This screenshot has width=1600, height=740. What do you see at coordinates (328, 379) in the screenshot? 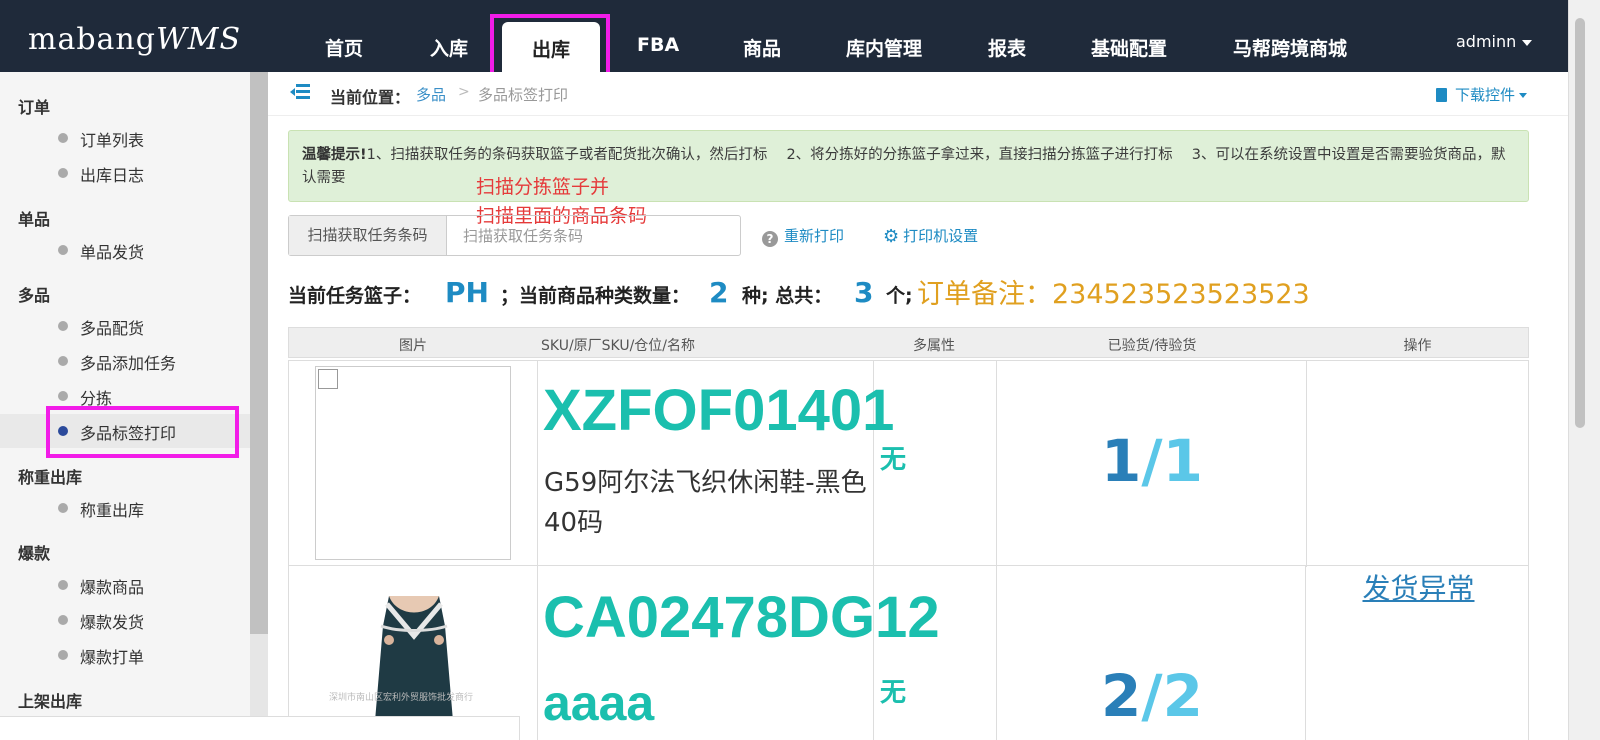
I see `broken-image-icon` at bounding box center [328, 379].